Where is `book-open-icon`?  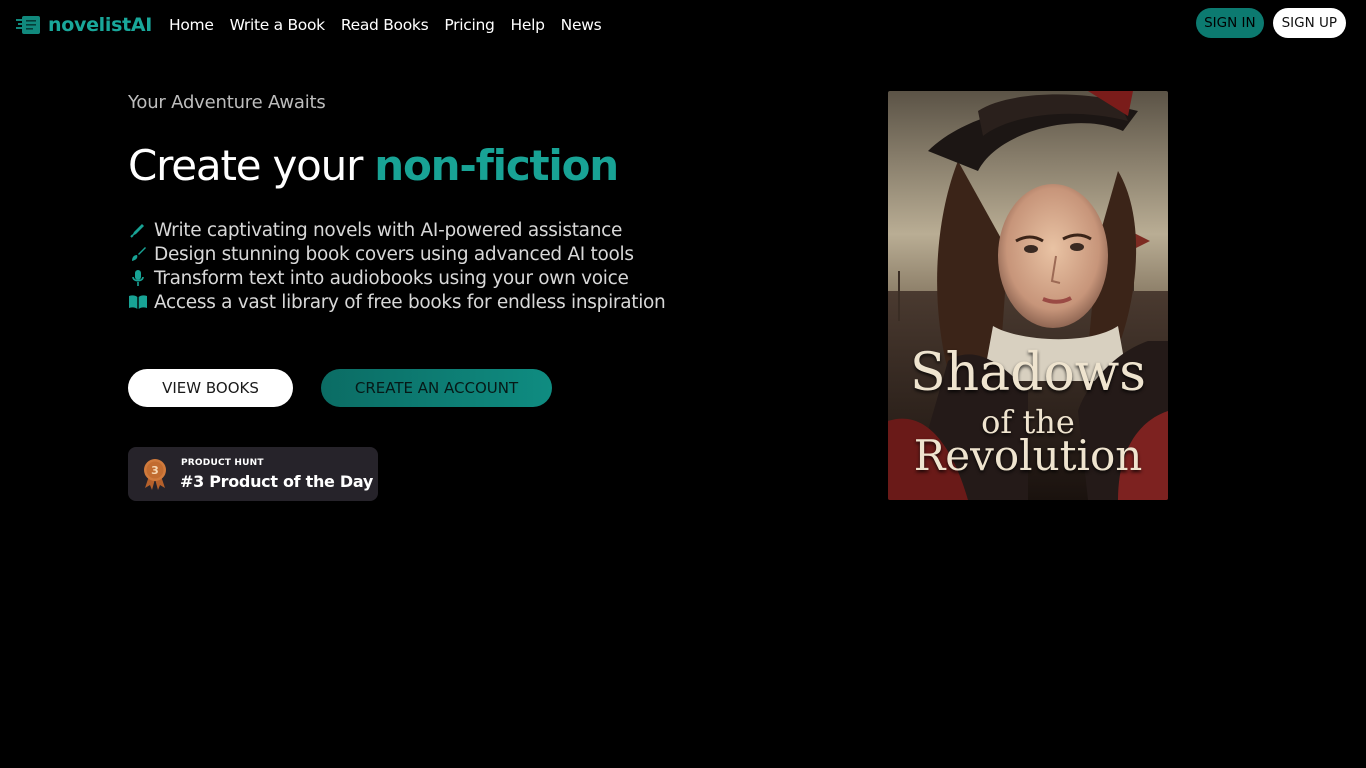 book-open-icon is located at coordinates (138, 302).